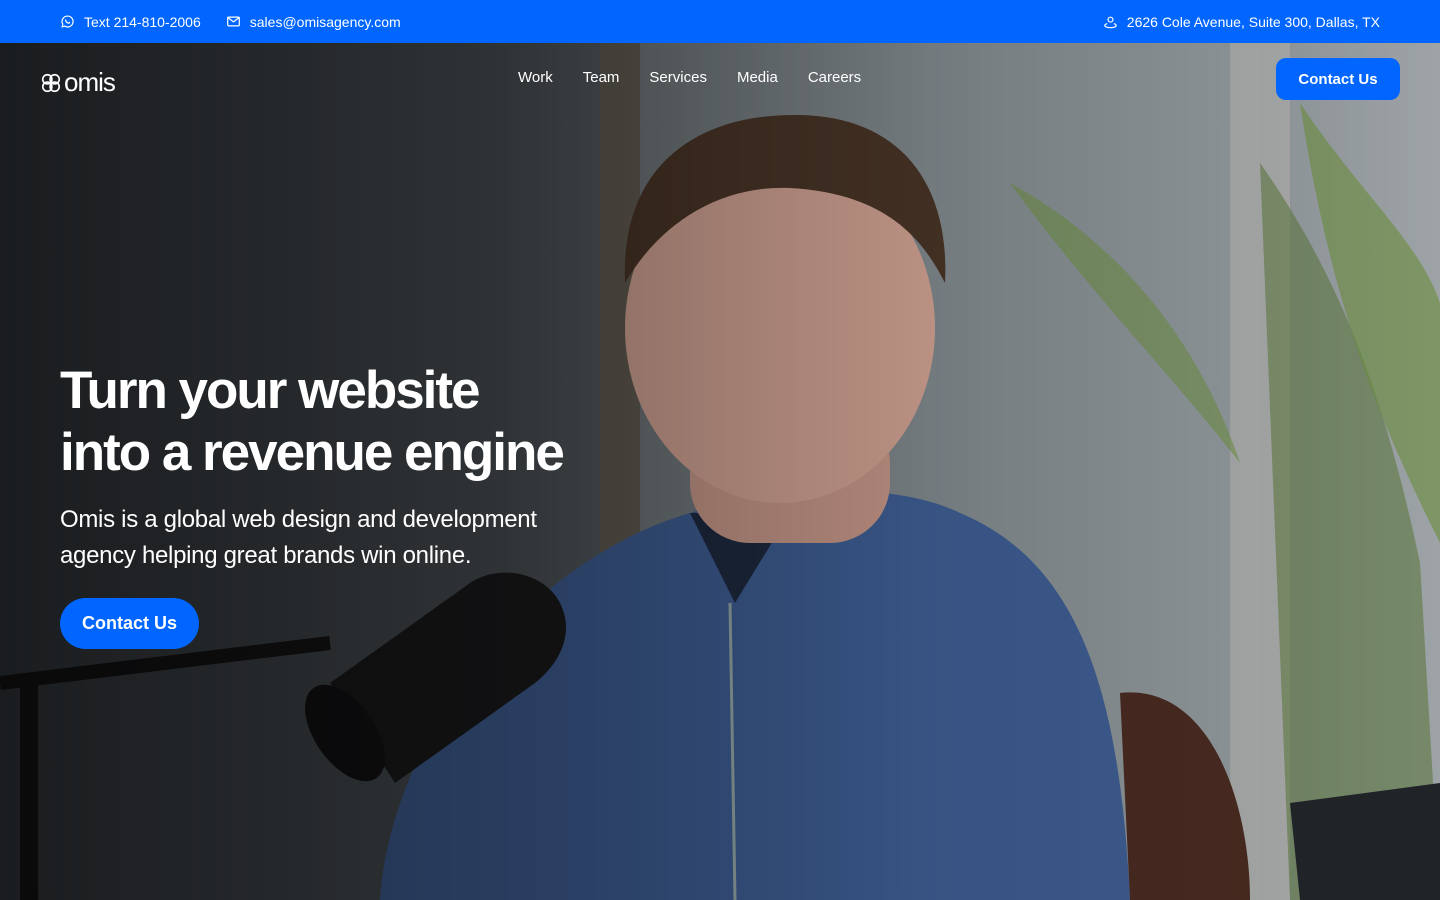  Describe the element at coordinates (312, 452) in the screenshot. I see `hero-title-line-2: into a revenue engine` at that location.